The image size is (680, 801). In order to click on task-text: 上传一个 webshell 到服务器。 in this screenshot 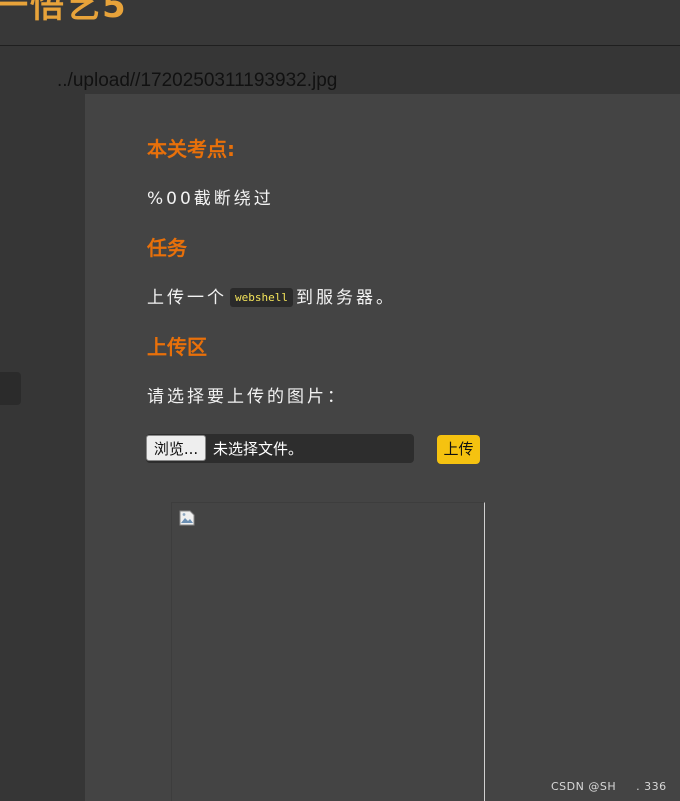, I will do `click(271, 295)`.